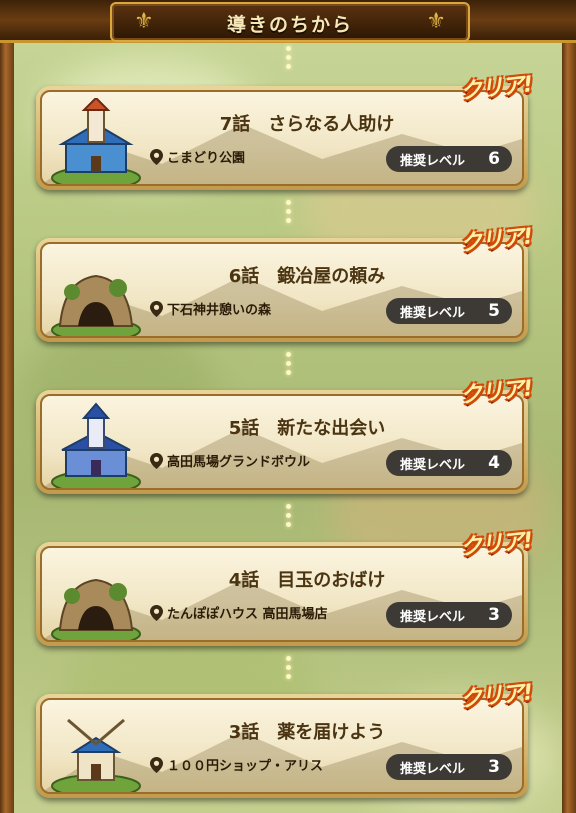  What do you see at coordinates (494, 311) in the screenshot?
I see `level-value: 5` at bounding box center [494, 311].